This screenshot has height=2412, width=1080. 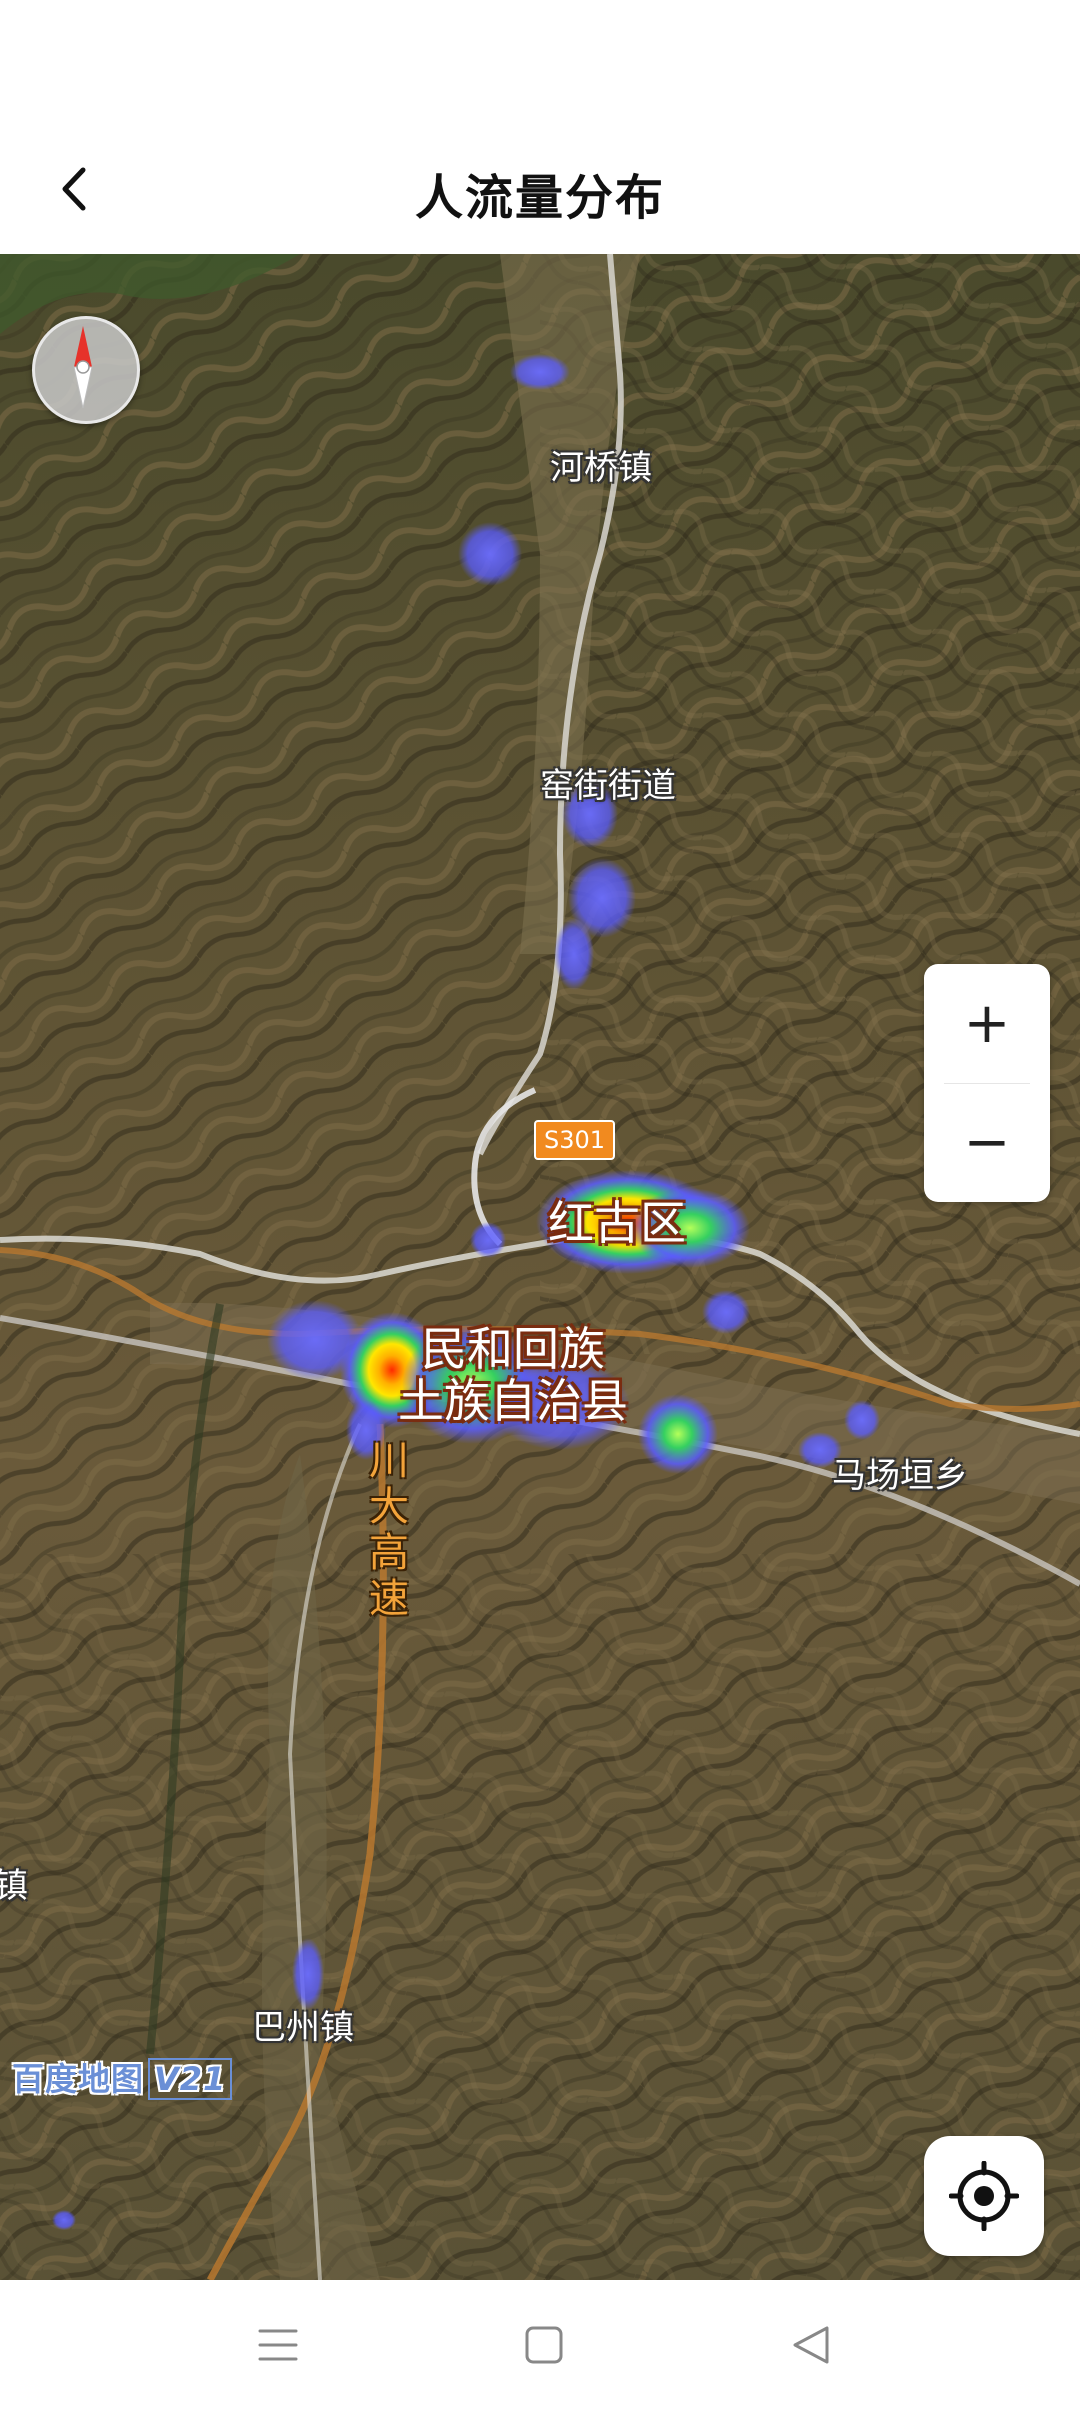 I want to click on menu-icon, so click(x=278, y=2345).